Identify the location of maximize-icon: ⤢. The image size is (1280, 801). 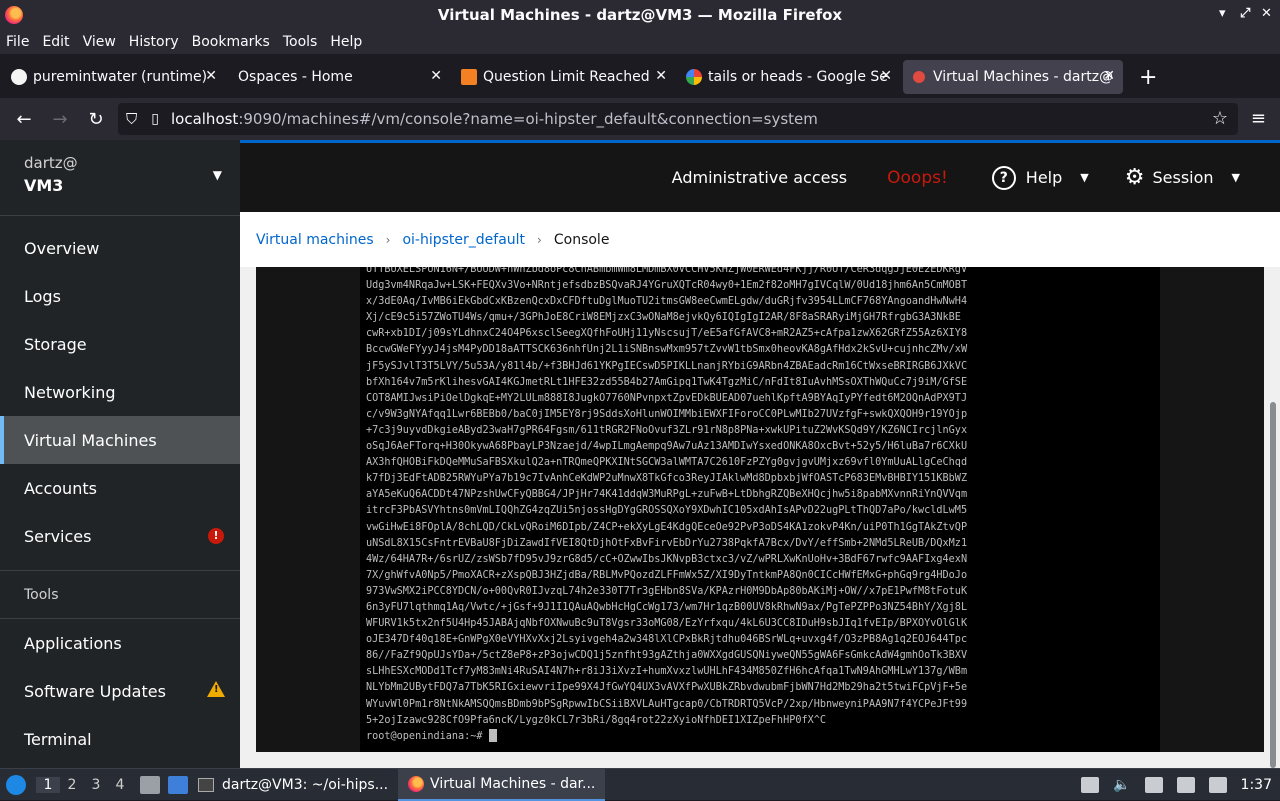
(1245, 13).